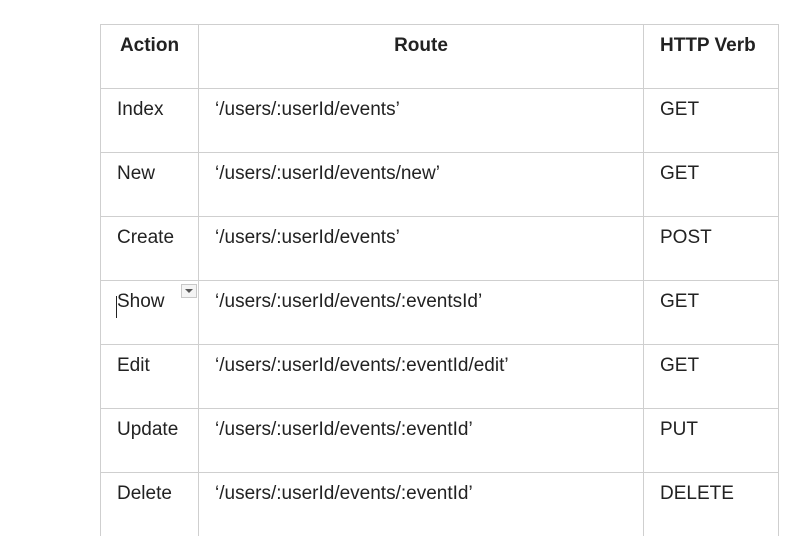 The image size is (792, 543). Describe the element at coordinates (421, 56) in the screenshot. I see `header-route: Route` at that location.